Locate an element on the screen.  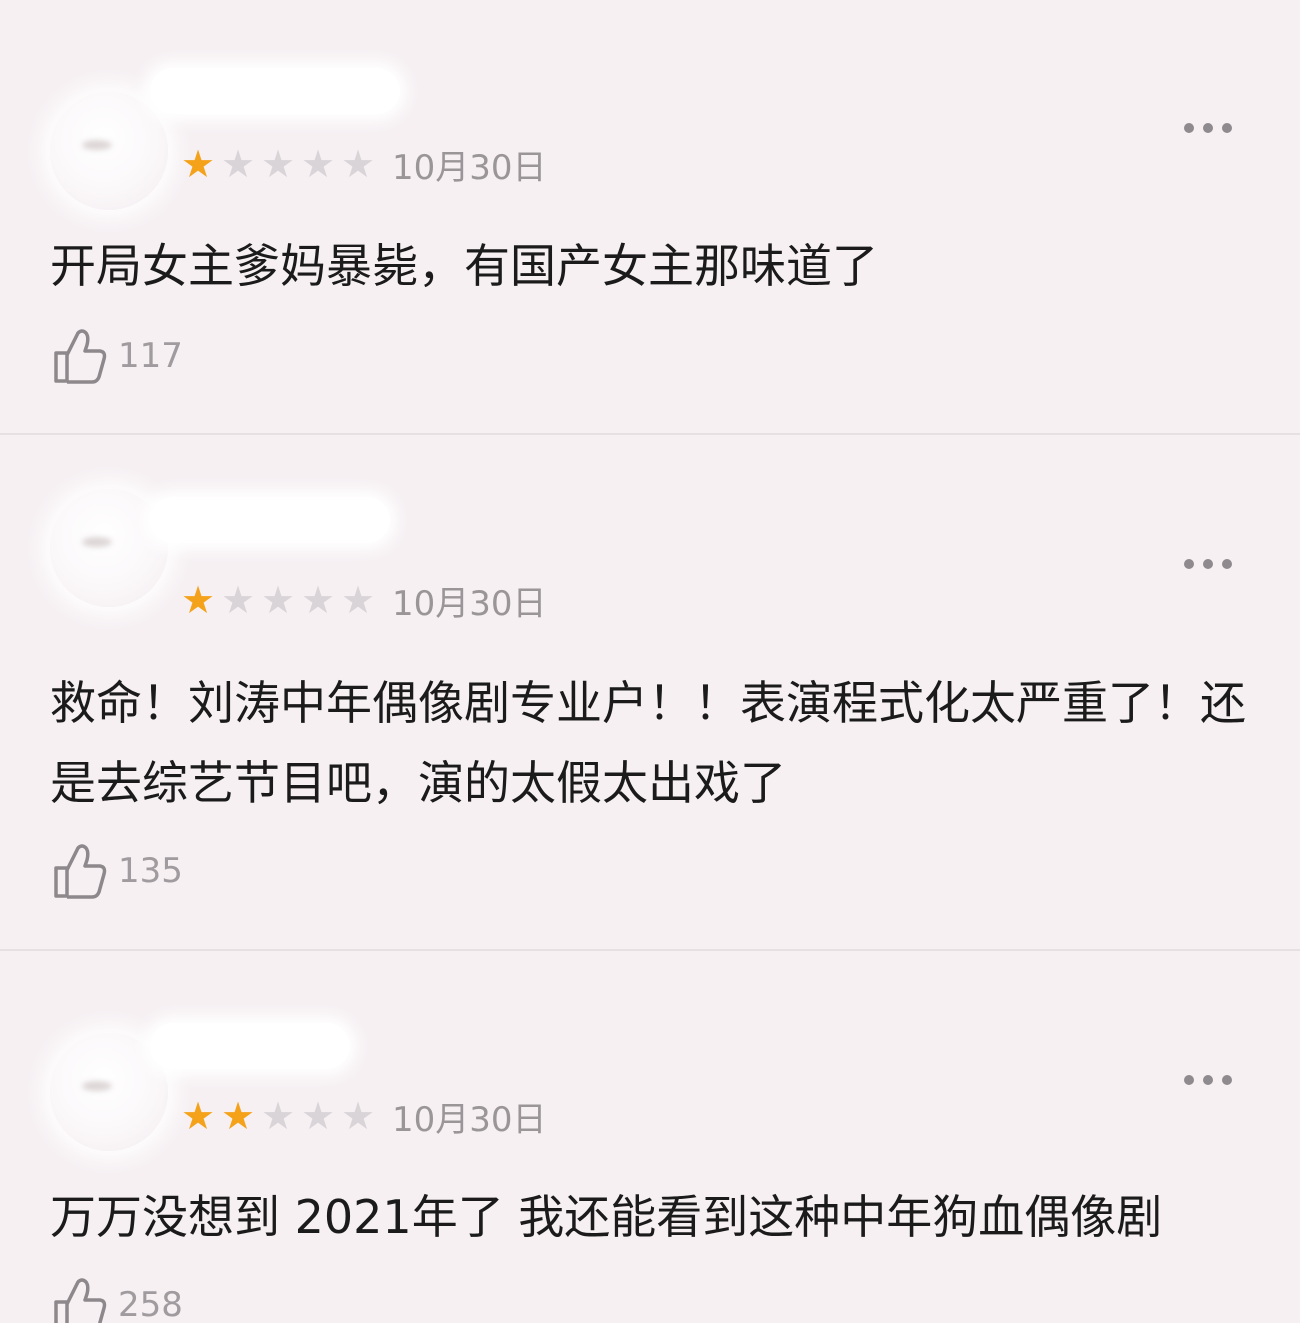
like-button: 258 is located at coordinates (117, 1299).